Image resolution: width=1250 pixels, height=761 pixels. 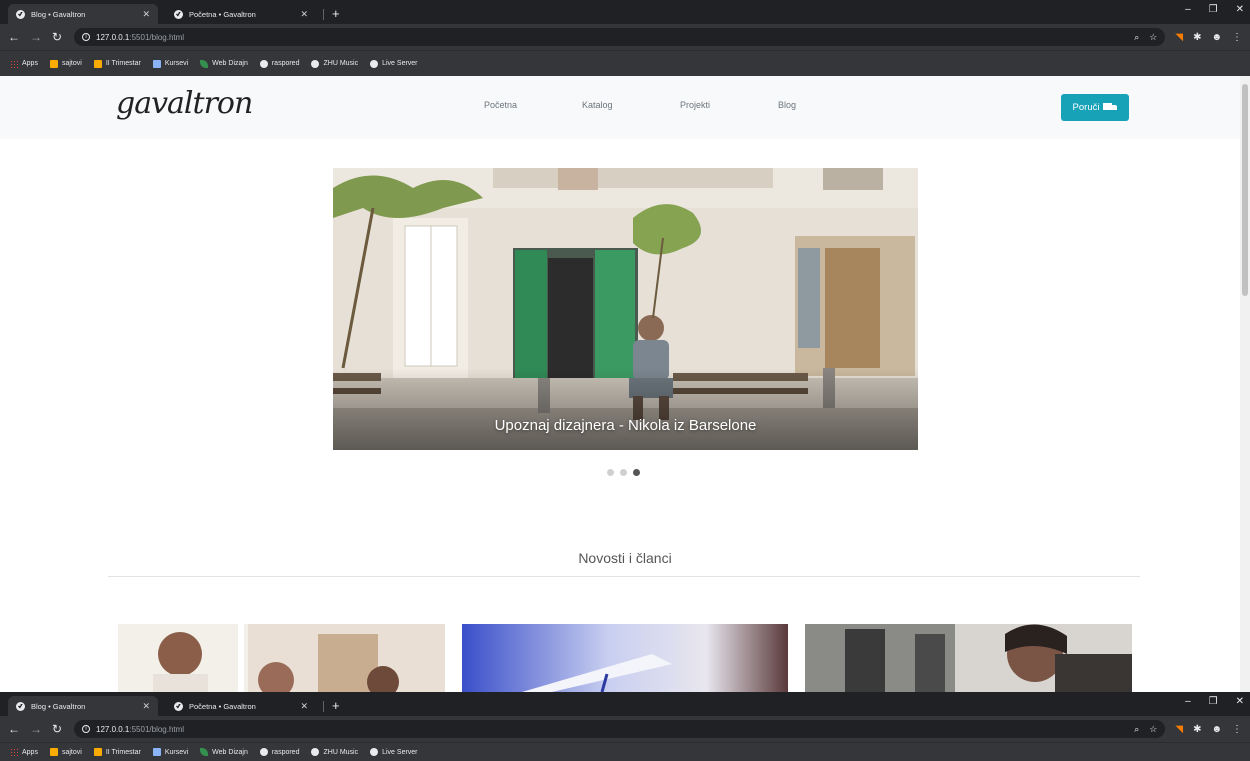 I want to click on carousel-indicators, so click(x=623, y=472).